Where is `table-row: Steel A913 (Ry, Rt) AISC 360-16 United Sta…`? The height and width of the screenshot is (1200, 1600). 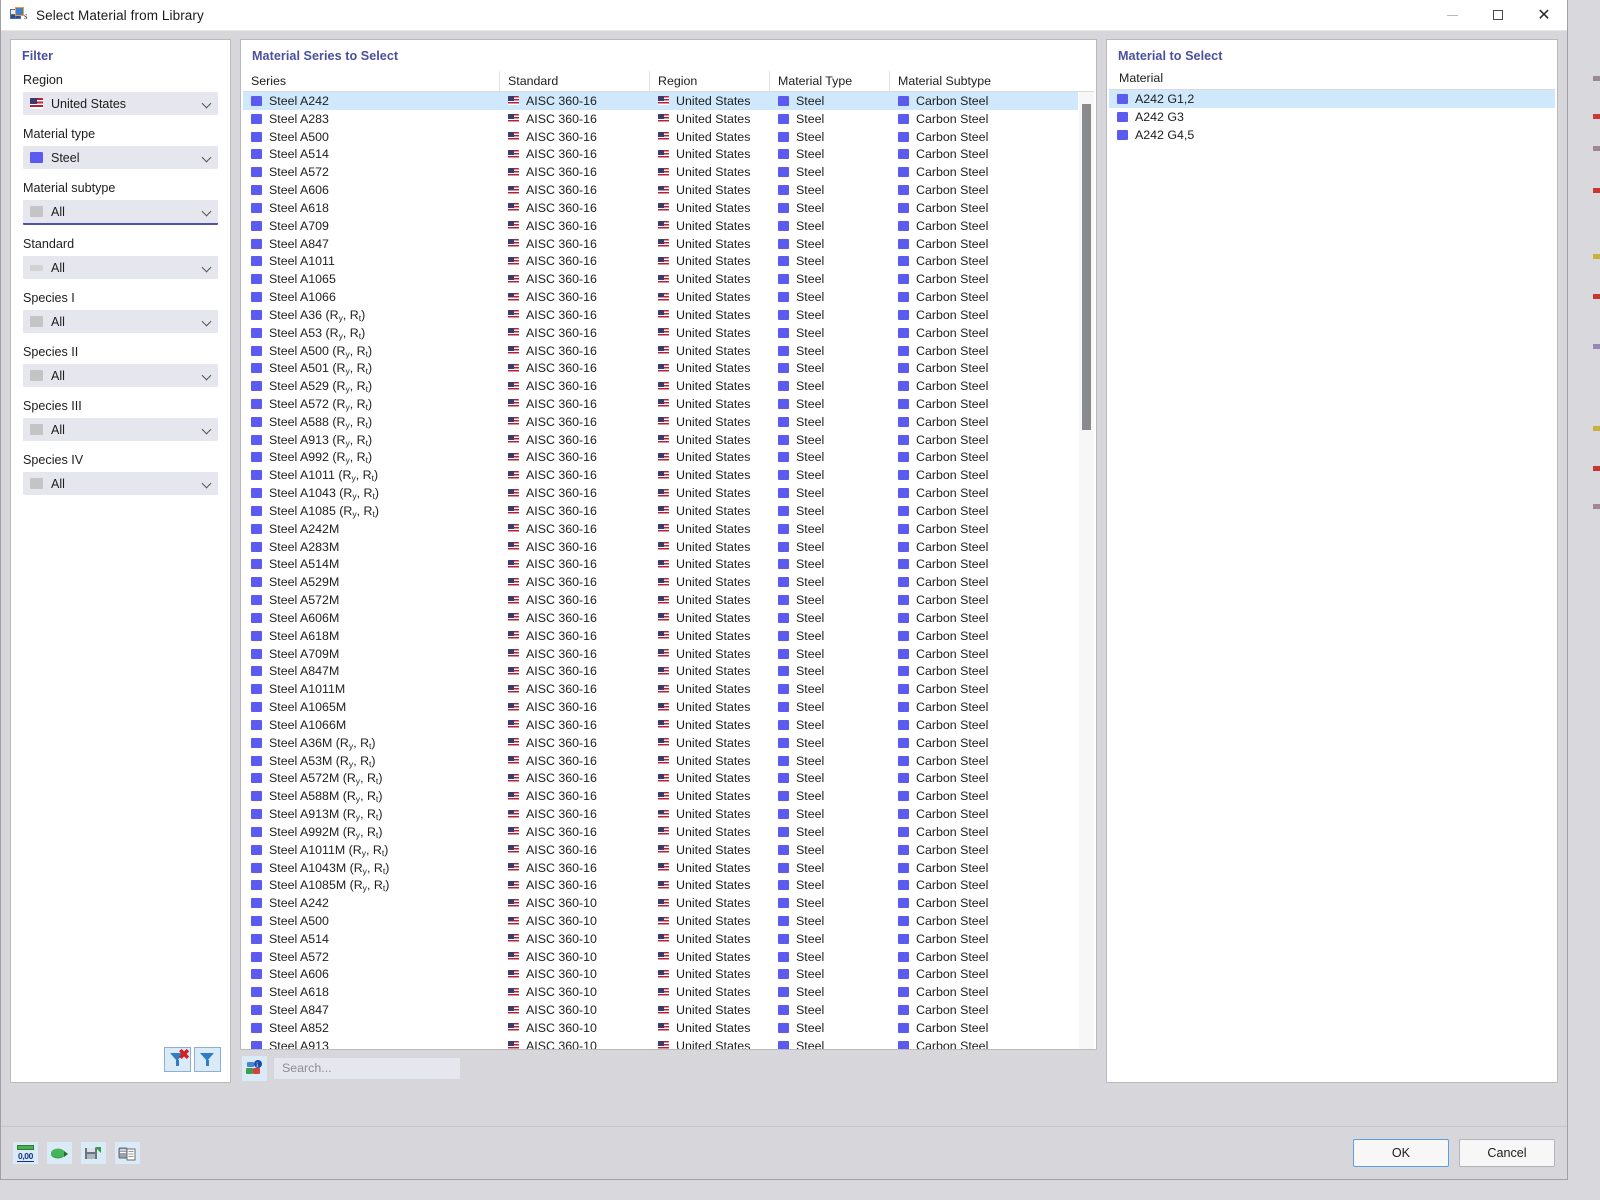 table-row: Steel A913 (Ry, Rt) AISC 360-16 United Sta… is located at coordinates (660, 440).